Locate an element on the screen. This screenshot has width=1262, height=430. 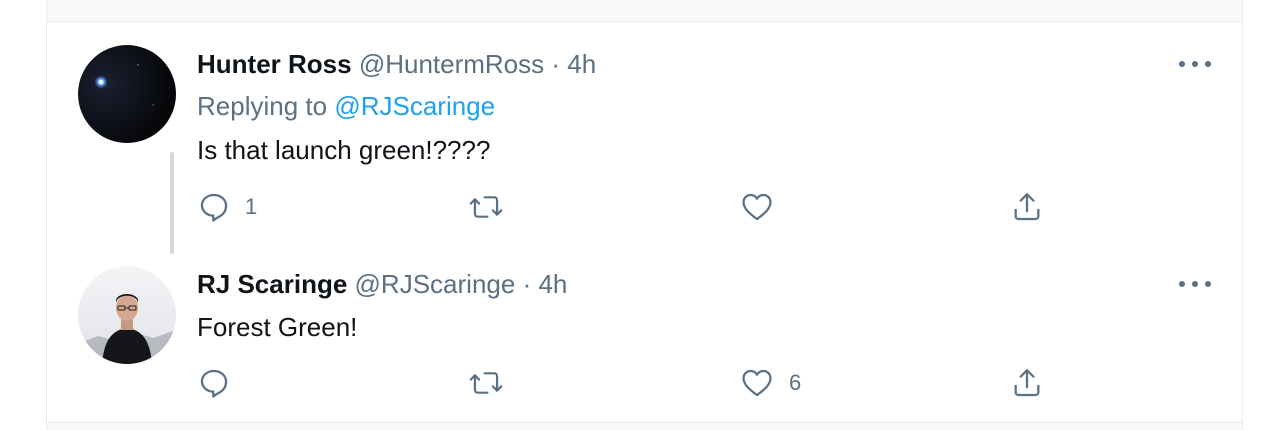
user-handle: @RJScaringe is located at coordinates (435, 284).